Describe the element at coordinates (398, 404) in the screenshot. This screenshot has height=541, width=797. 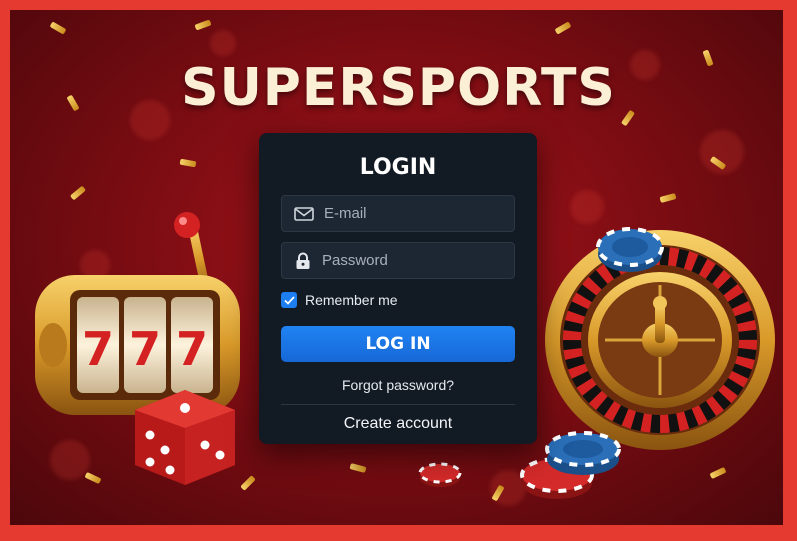
I see `divider` at that location.